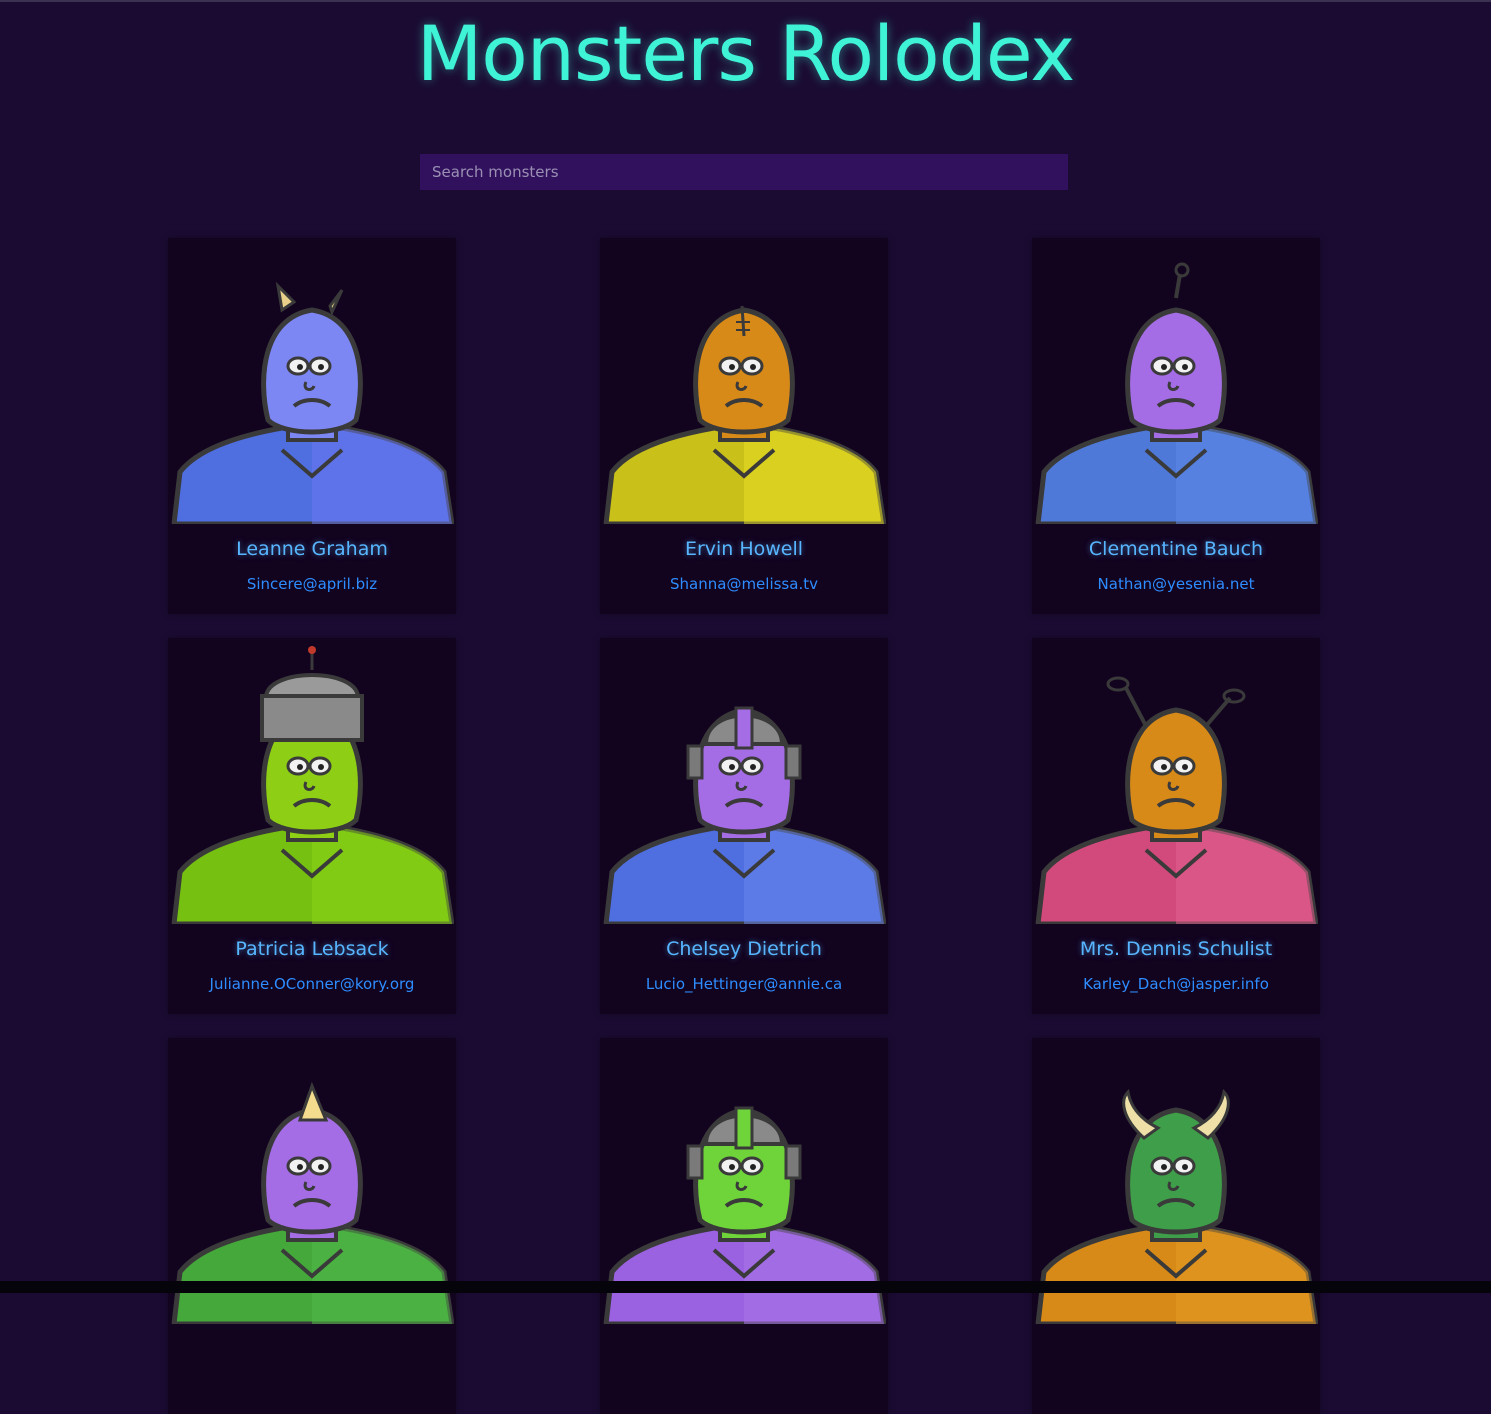 Image resolution: width=1491 pixels, height=1414 pixels. What do you see at coordinates (744, 549) in the screenshot?
I see `monster-name: Ervin Howell` at bounding box center [744, 549].